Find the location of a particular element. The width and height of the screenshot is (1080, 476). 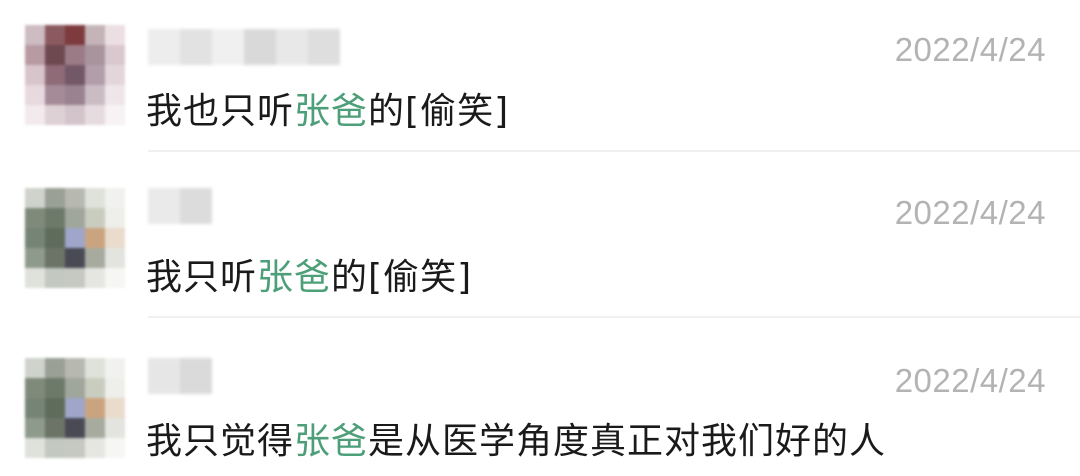

comment-text-before: 我只觉得 is located at coordinates (220, 441).